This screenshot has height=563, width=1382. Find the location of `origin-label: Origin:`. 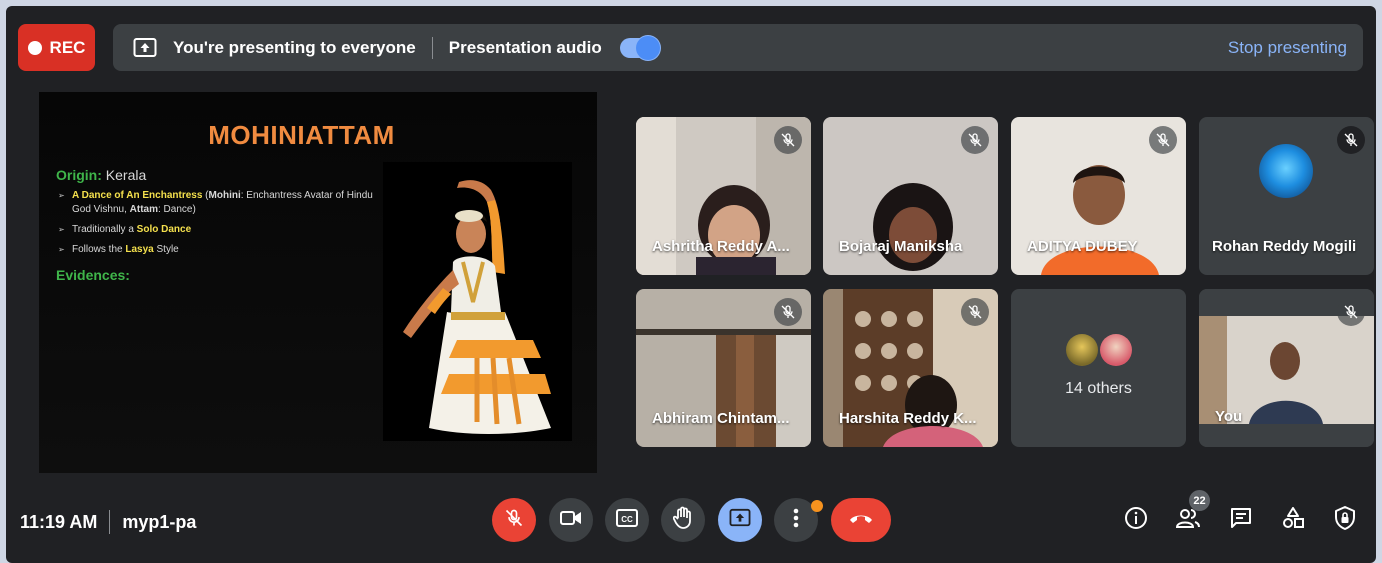

origin-label: Origin: is located at coordinates (79, 175).